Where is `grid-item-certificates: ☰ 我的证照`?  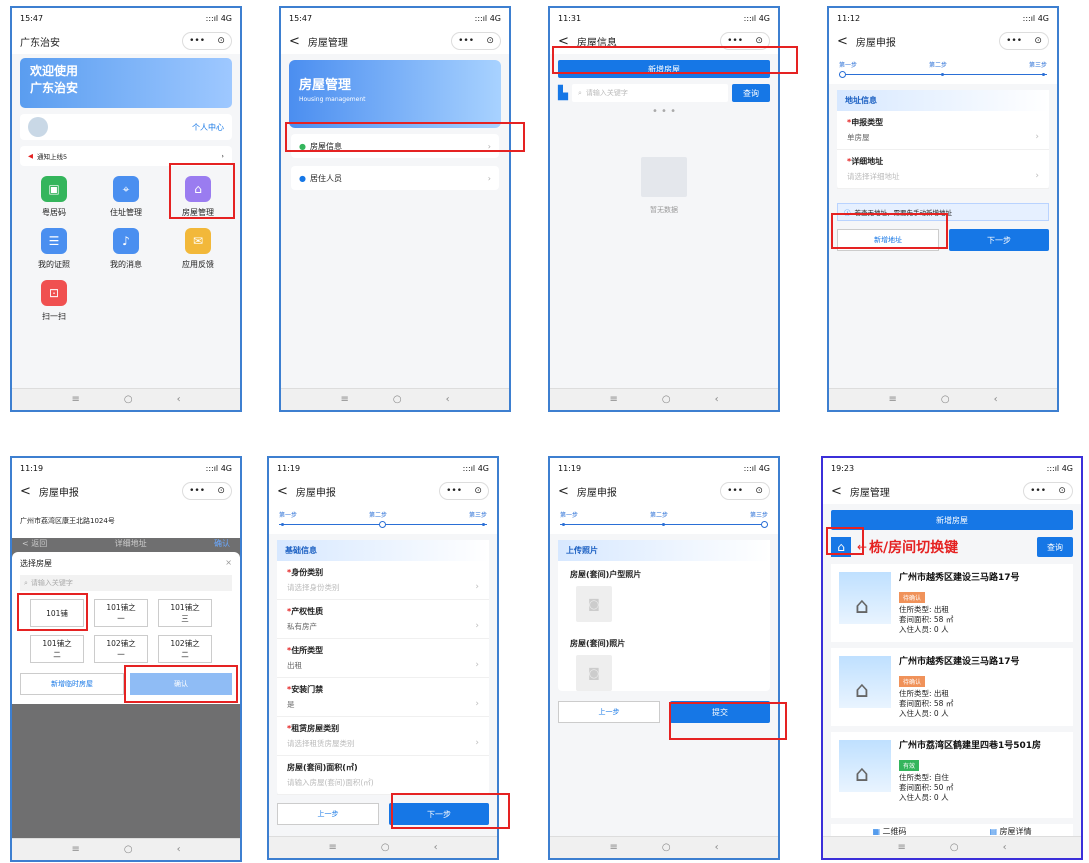
grid-item-certificates: ☰ 我的证照 is located at coordinates (54, 249).